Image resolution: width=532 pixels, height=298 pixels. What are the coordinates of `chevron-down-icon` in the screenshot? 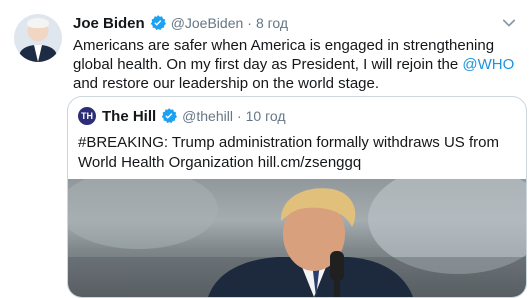 It's located at (509, 23).